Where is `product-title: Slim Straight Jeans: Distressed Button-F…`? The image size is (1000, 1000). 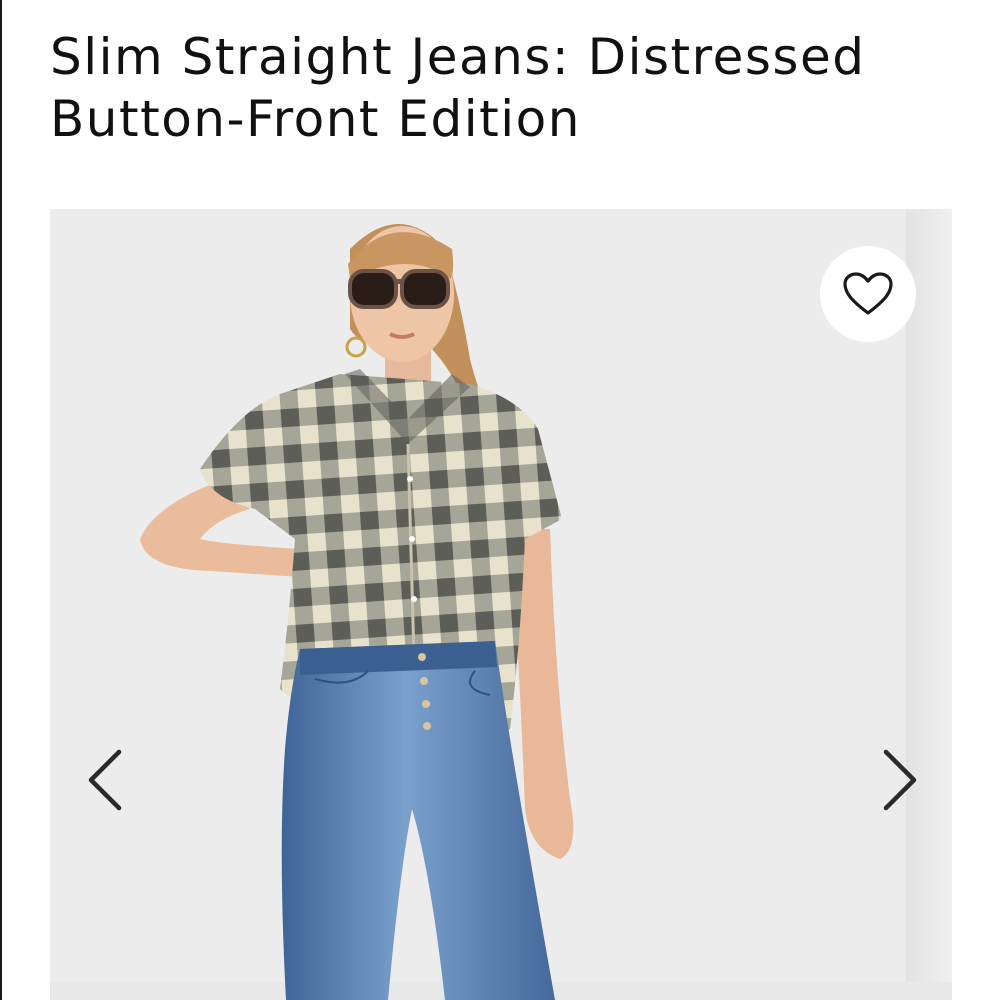
product-title: Slim Straight Jeans: Distressed Button-F… is located at coordinates (458, 88).